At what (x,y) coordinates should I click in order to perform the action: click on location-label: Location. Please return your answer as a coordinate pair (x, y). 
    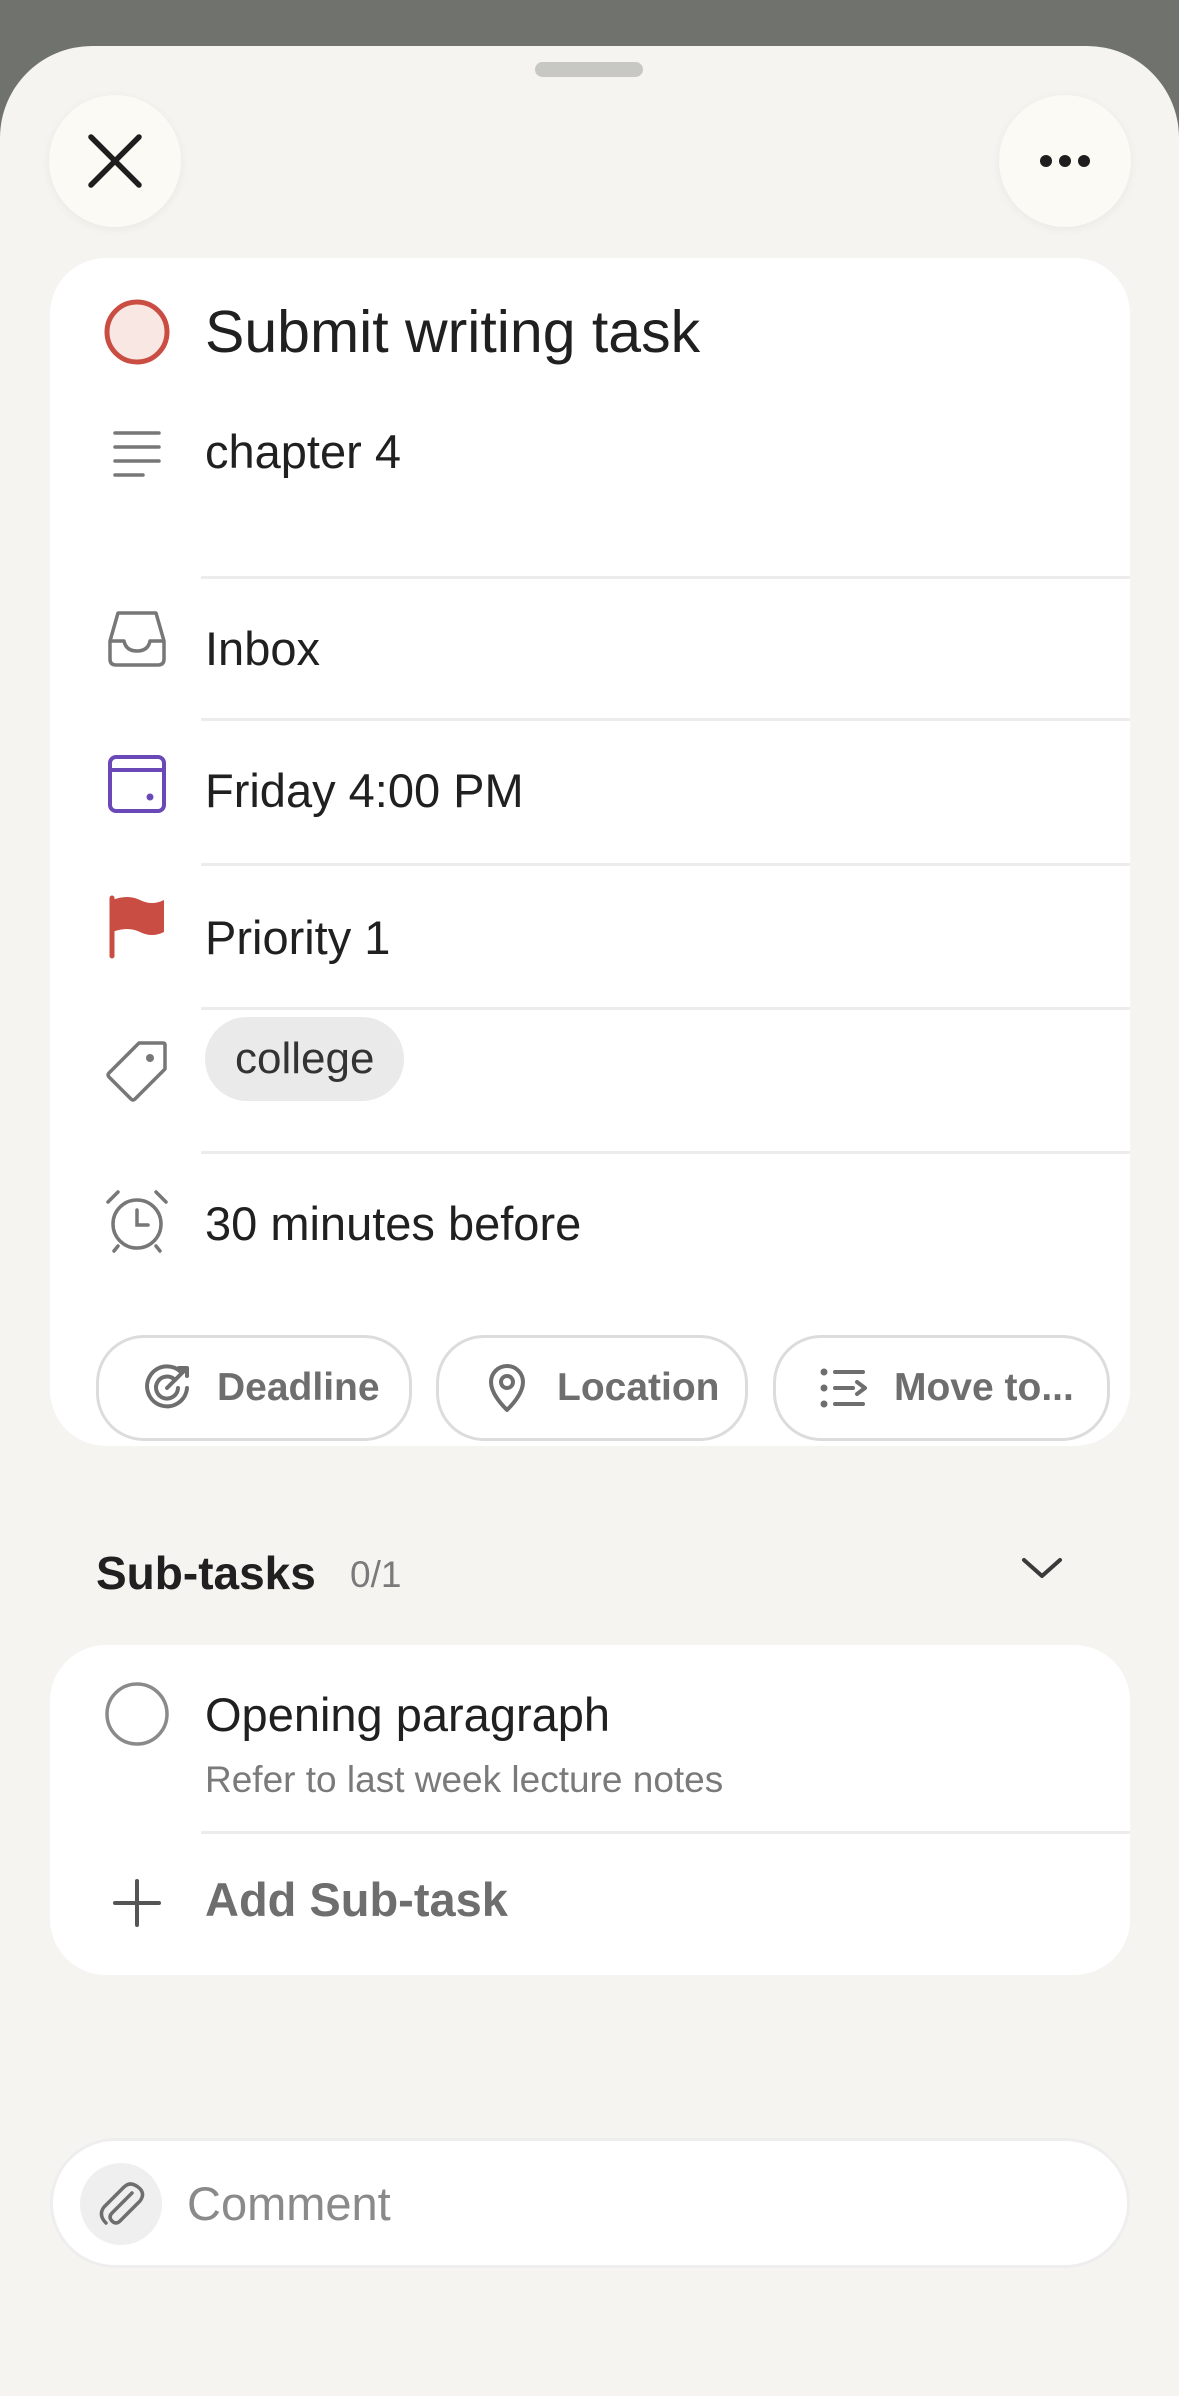
    Looking at the image, I should click on (638, 1387).